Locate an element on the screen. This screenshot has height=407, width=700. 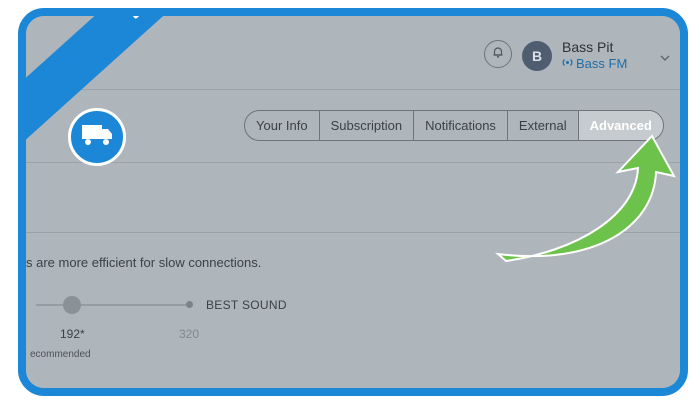
truck-icon is located at coordinates (97, 137).